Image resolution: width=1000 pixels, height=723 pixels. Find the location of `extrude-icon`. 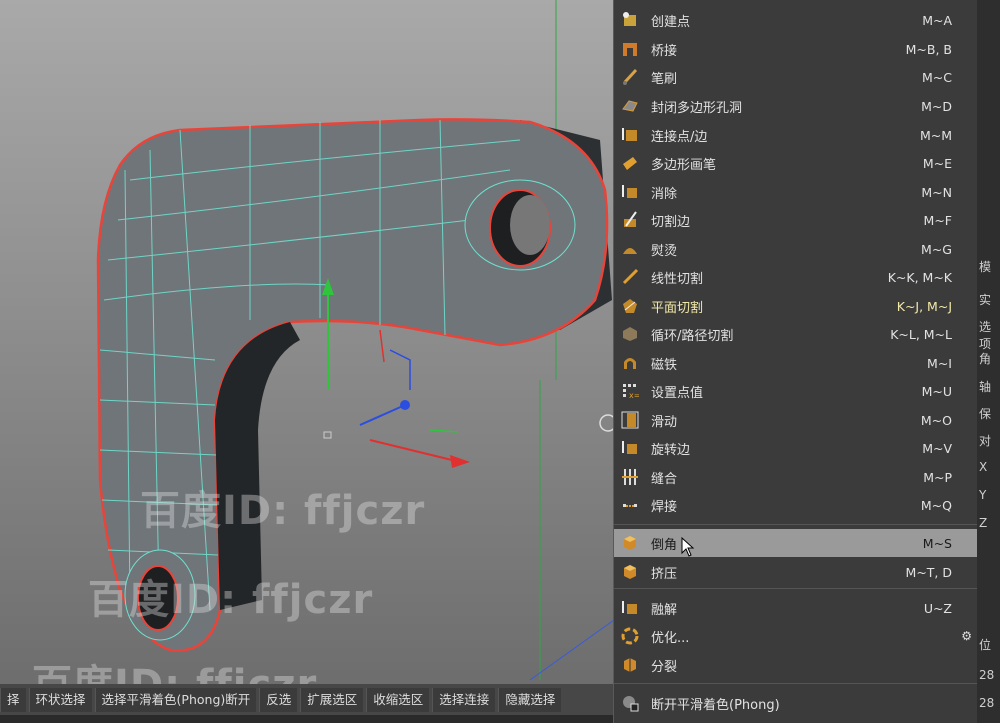

extrude-icon is located at coordinates (630, 572).